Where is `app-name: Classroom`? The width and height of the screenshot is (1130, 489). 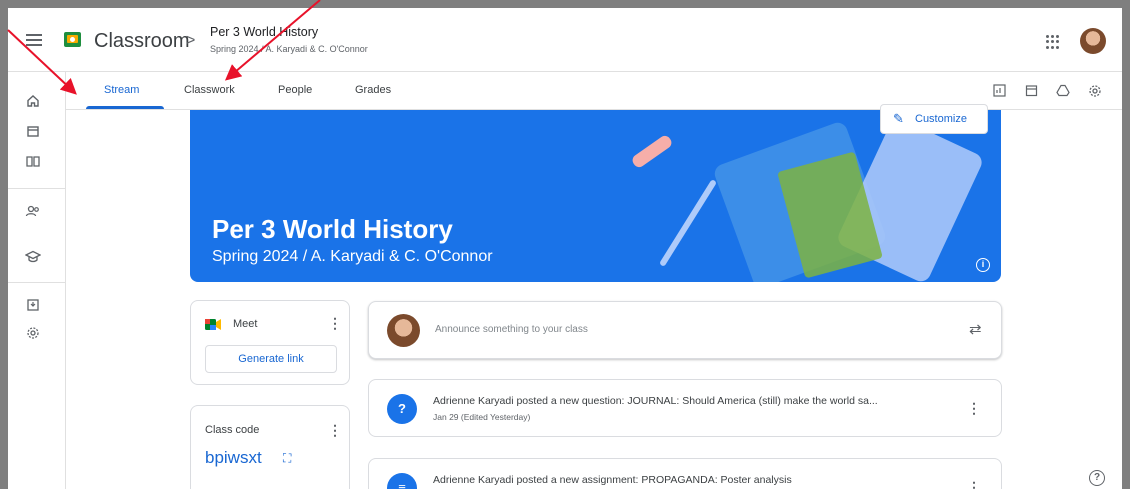 app-name: Classroom is located at coordinates (142, 41).